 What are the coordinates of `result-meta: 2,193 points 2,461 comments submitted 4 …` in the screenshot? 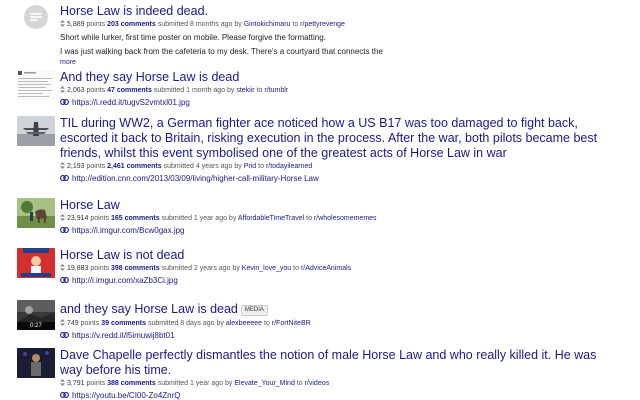 It's located at (334, 167).